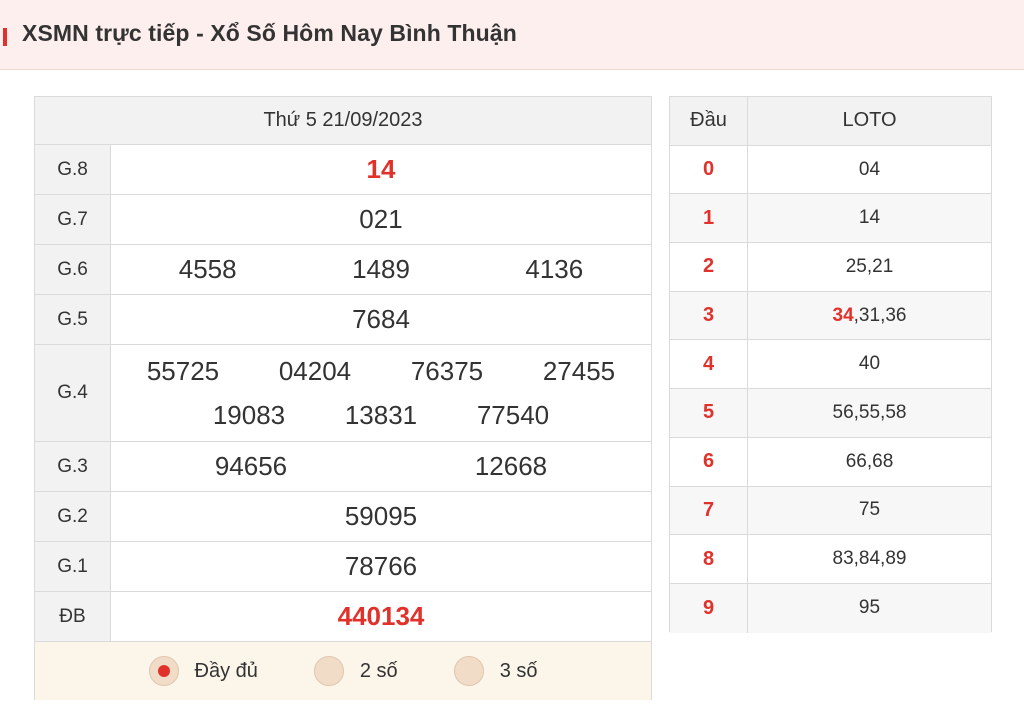  I want to click on mode-option-full: Đầy đủ, so click(203, 671).